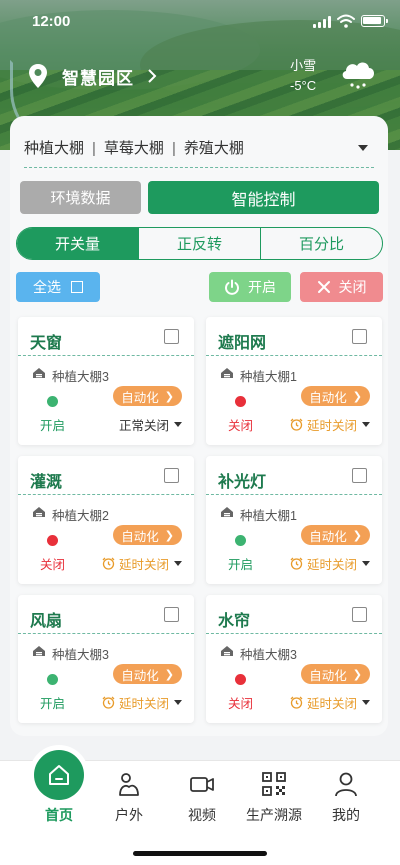 The height and width of the screenshot is (865, 400). Describe the element at coordinates (106, 659) in the screenshot. I see `device-card: 风扇 种植大棚3 自动化 ❯ 开启 延时关闭` at that location.